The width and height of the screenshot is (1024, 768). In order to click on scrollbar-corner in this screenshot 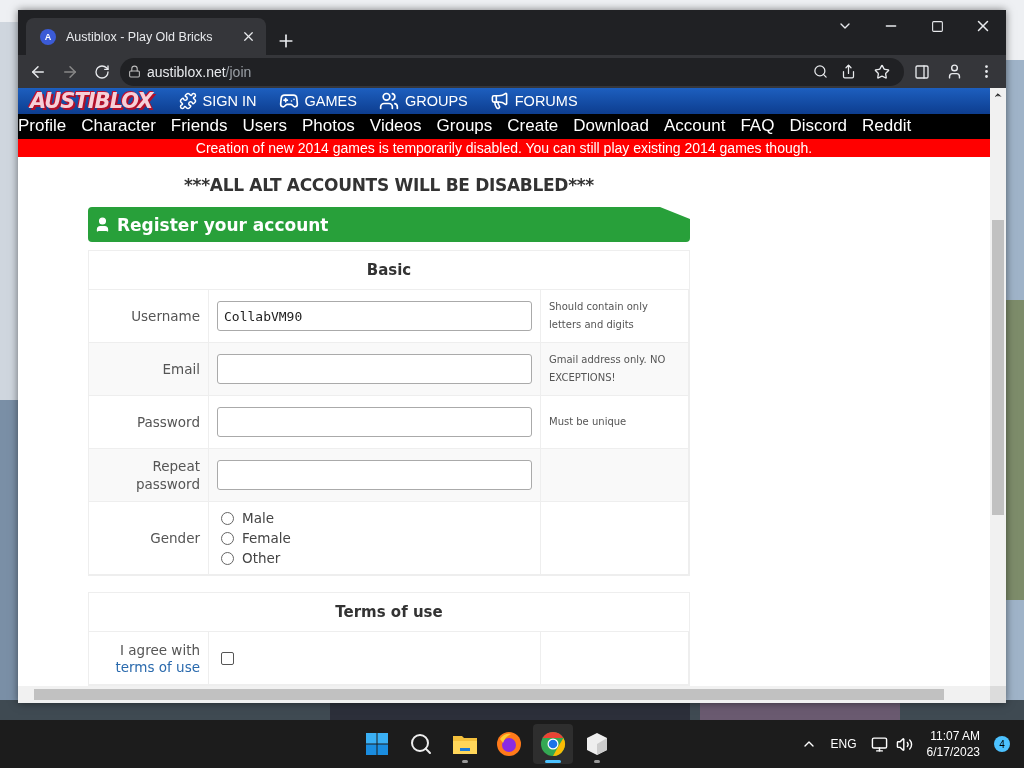, I will do `click(998, 694)`.